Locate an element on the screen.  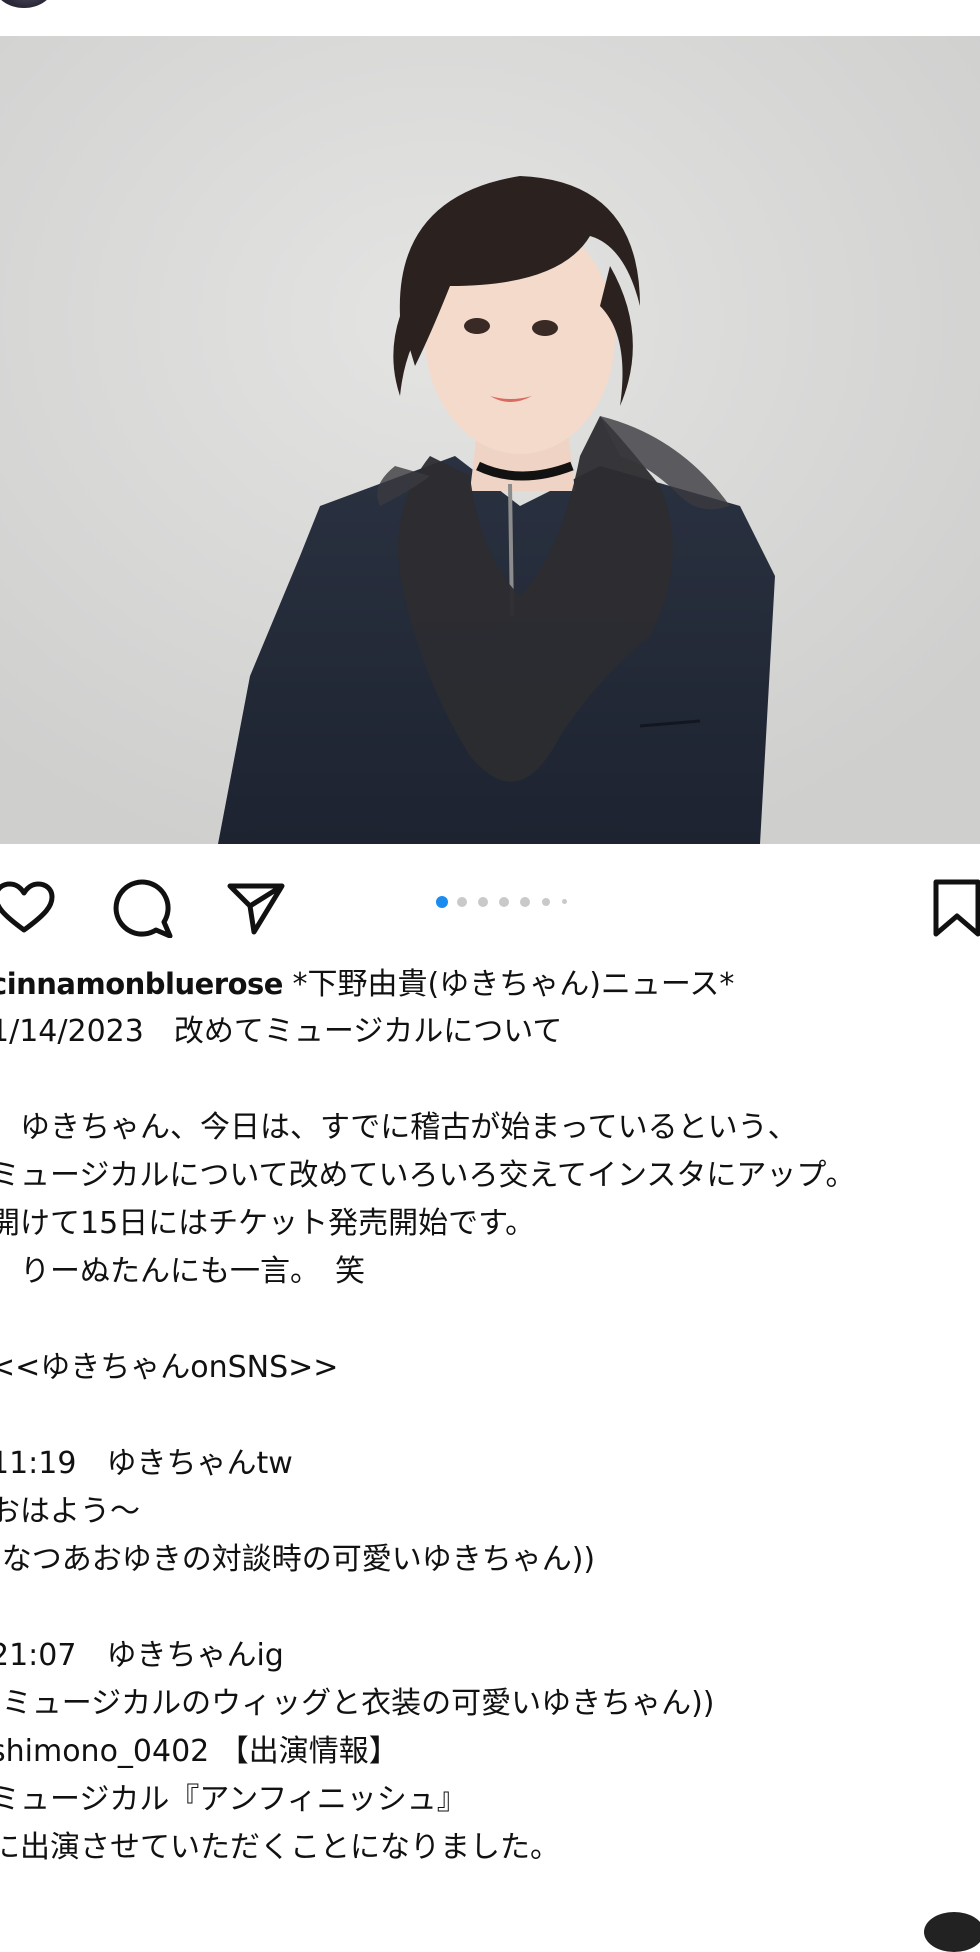
heart-icon is located at coordinates (28, 908).